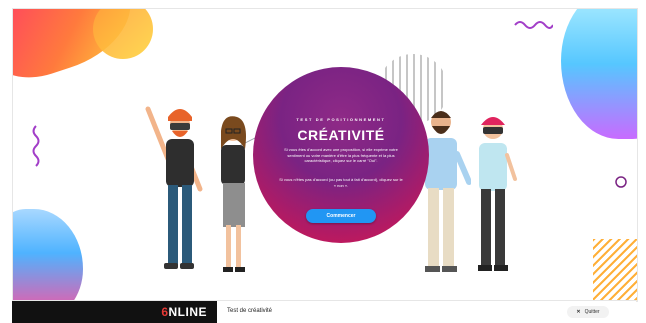 The width and height of the screenshot is (646, 323). Describe the element at coordinates (187, 312) in the screenshot. I see `logo-rest: NLINE` at that location.